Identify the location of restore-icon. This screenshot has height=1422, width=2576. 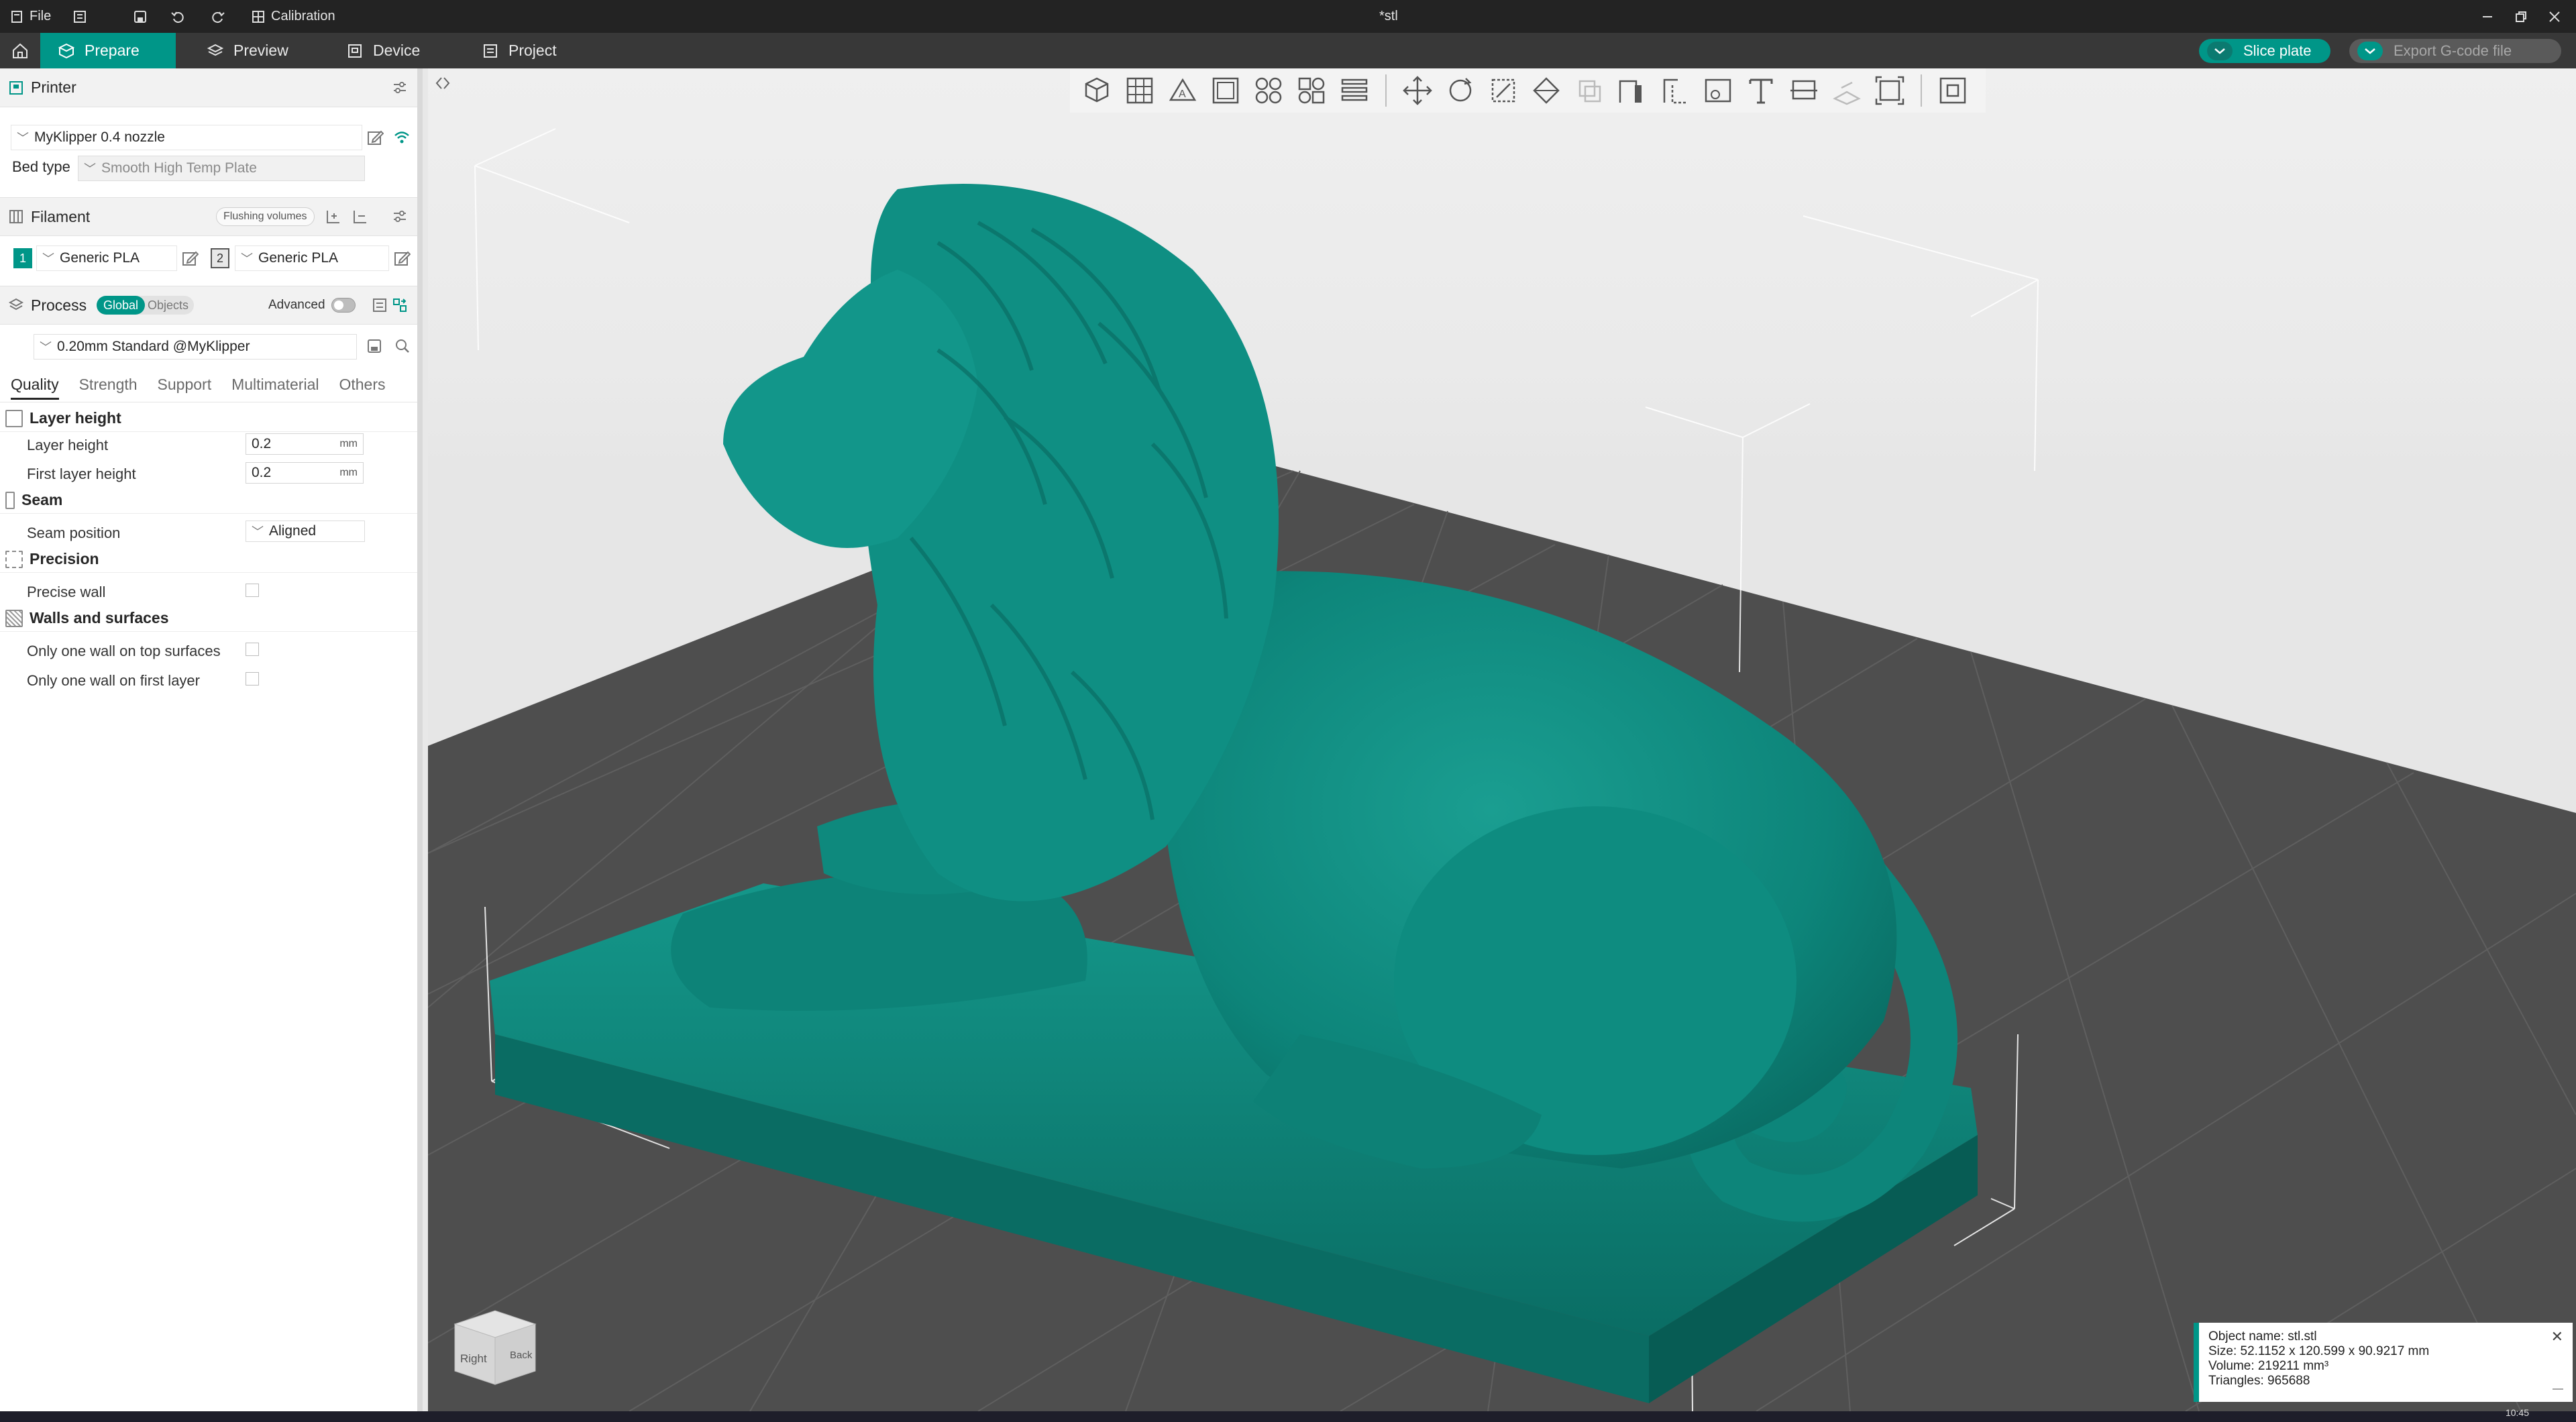
(2521, 17).